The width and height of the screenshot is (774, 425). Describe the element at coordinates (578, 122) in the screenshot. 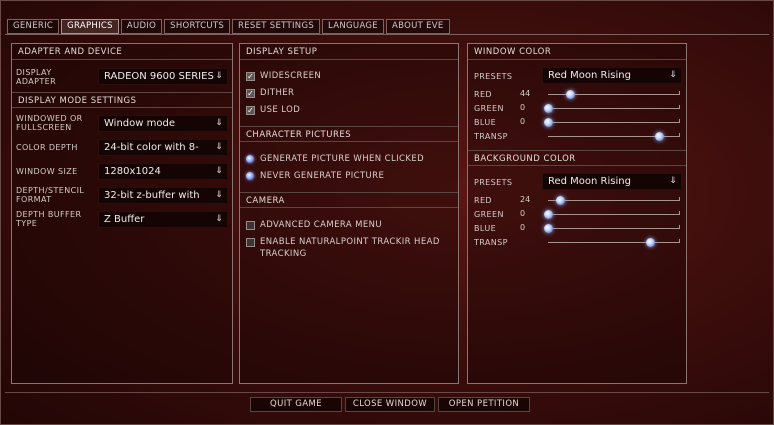

I see `window-blue-slider: BLUE 0` at that location.